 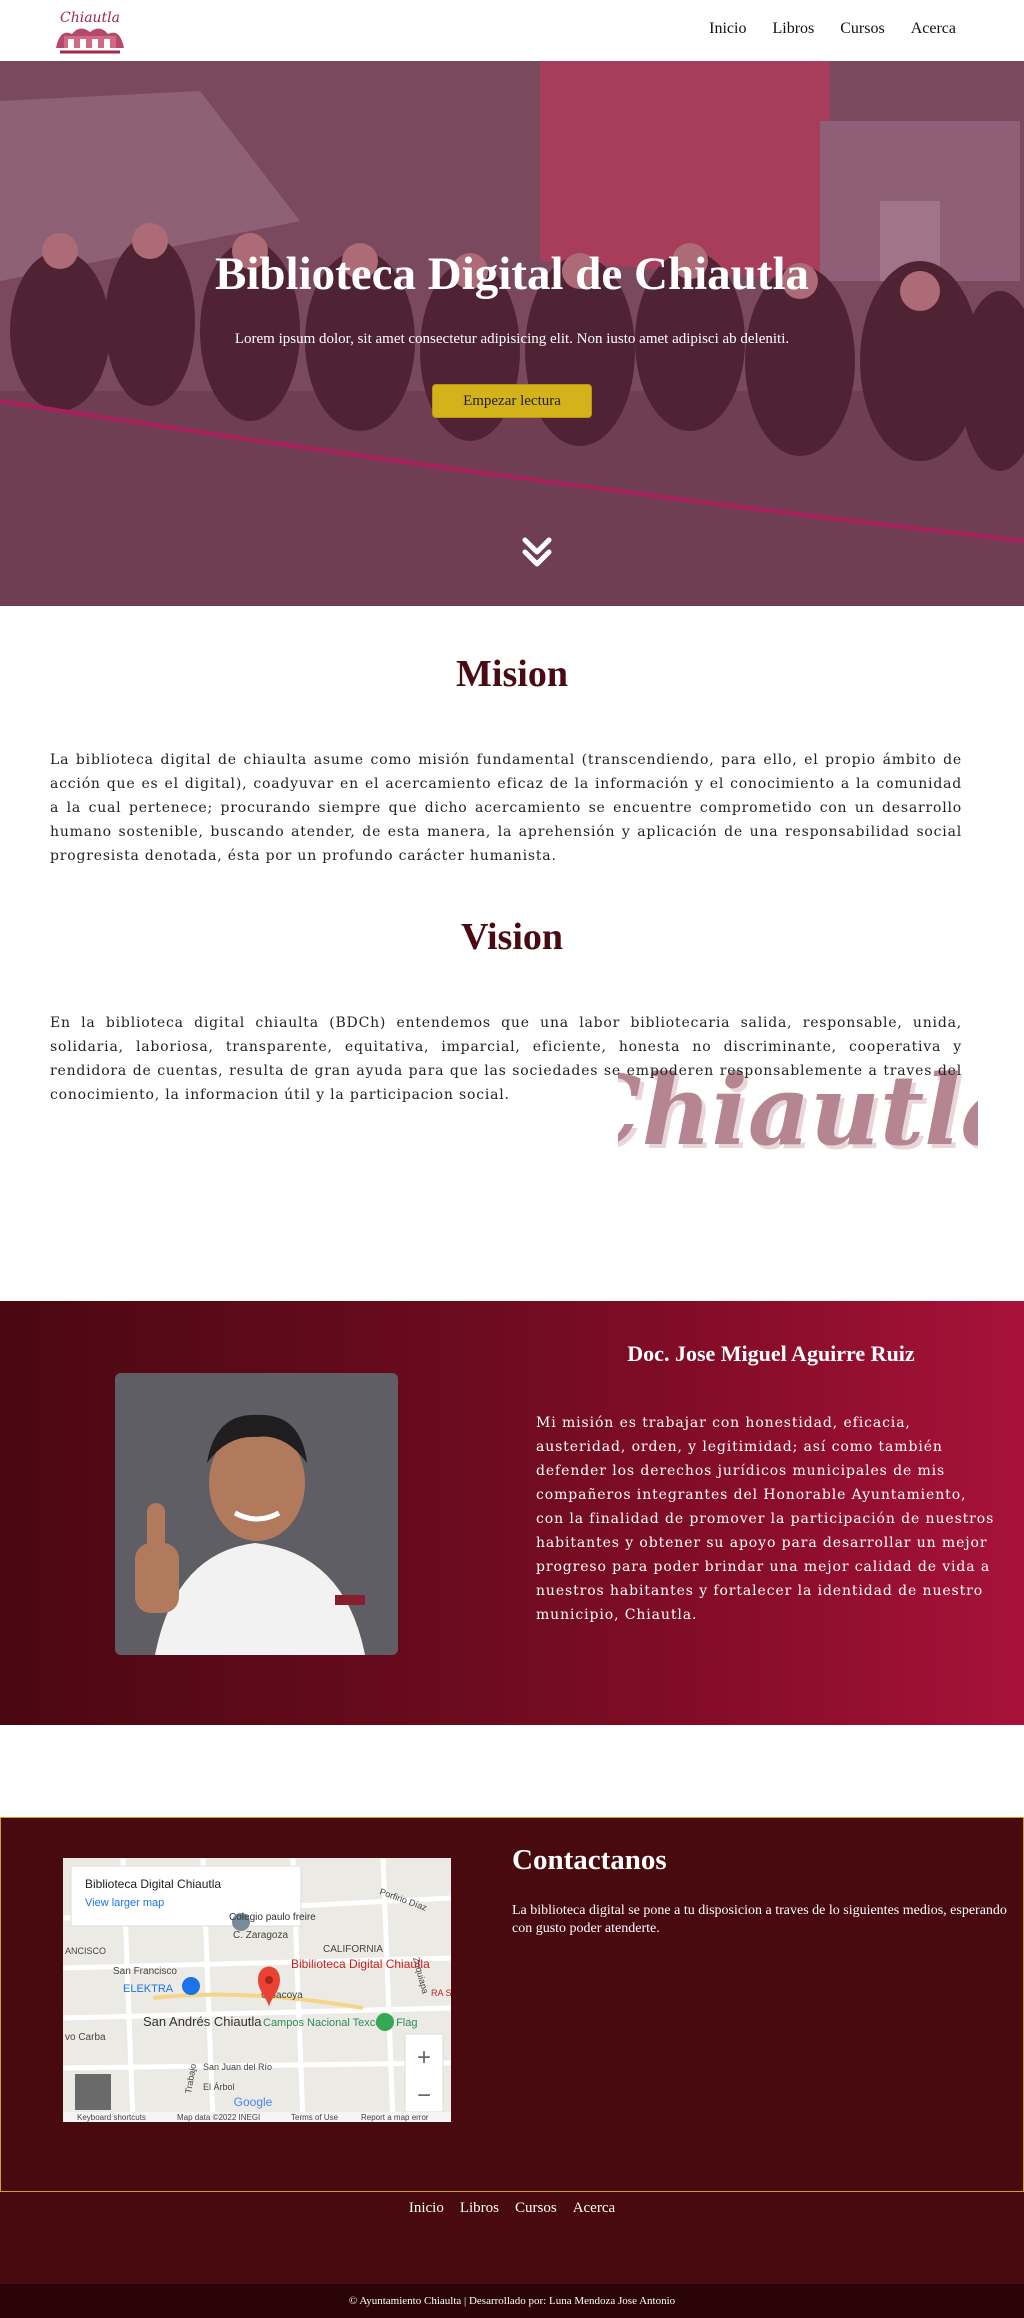 What do you see at coordinates (536, 2208) in the screenshot?
I see `footer-link-cursos: Cursos` at bounding box center [536, 2208].